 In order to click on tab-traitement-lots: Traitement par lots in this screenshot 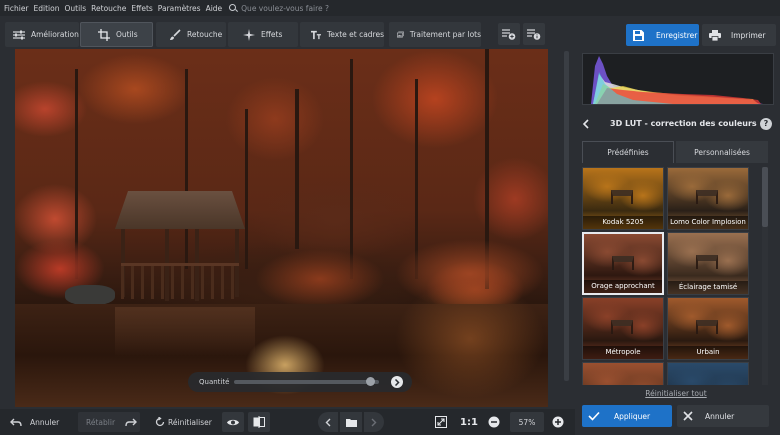, I will do `click(435, 34)`.